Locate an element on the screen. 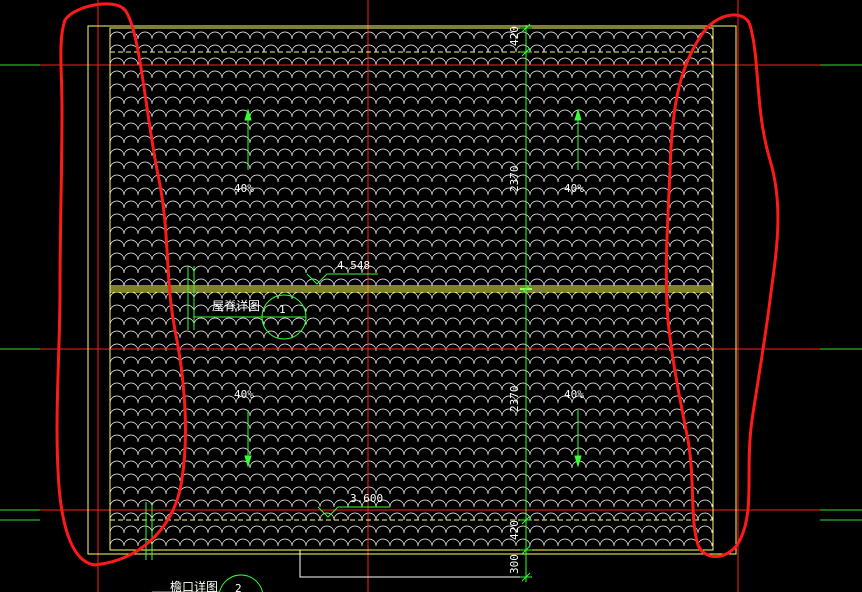 The height and width of the screenshot is (592, 862). slope-label-top-right: 40% is located at coordinates (574, 188).